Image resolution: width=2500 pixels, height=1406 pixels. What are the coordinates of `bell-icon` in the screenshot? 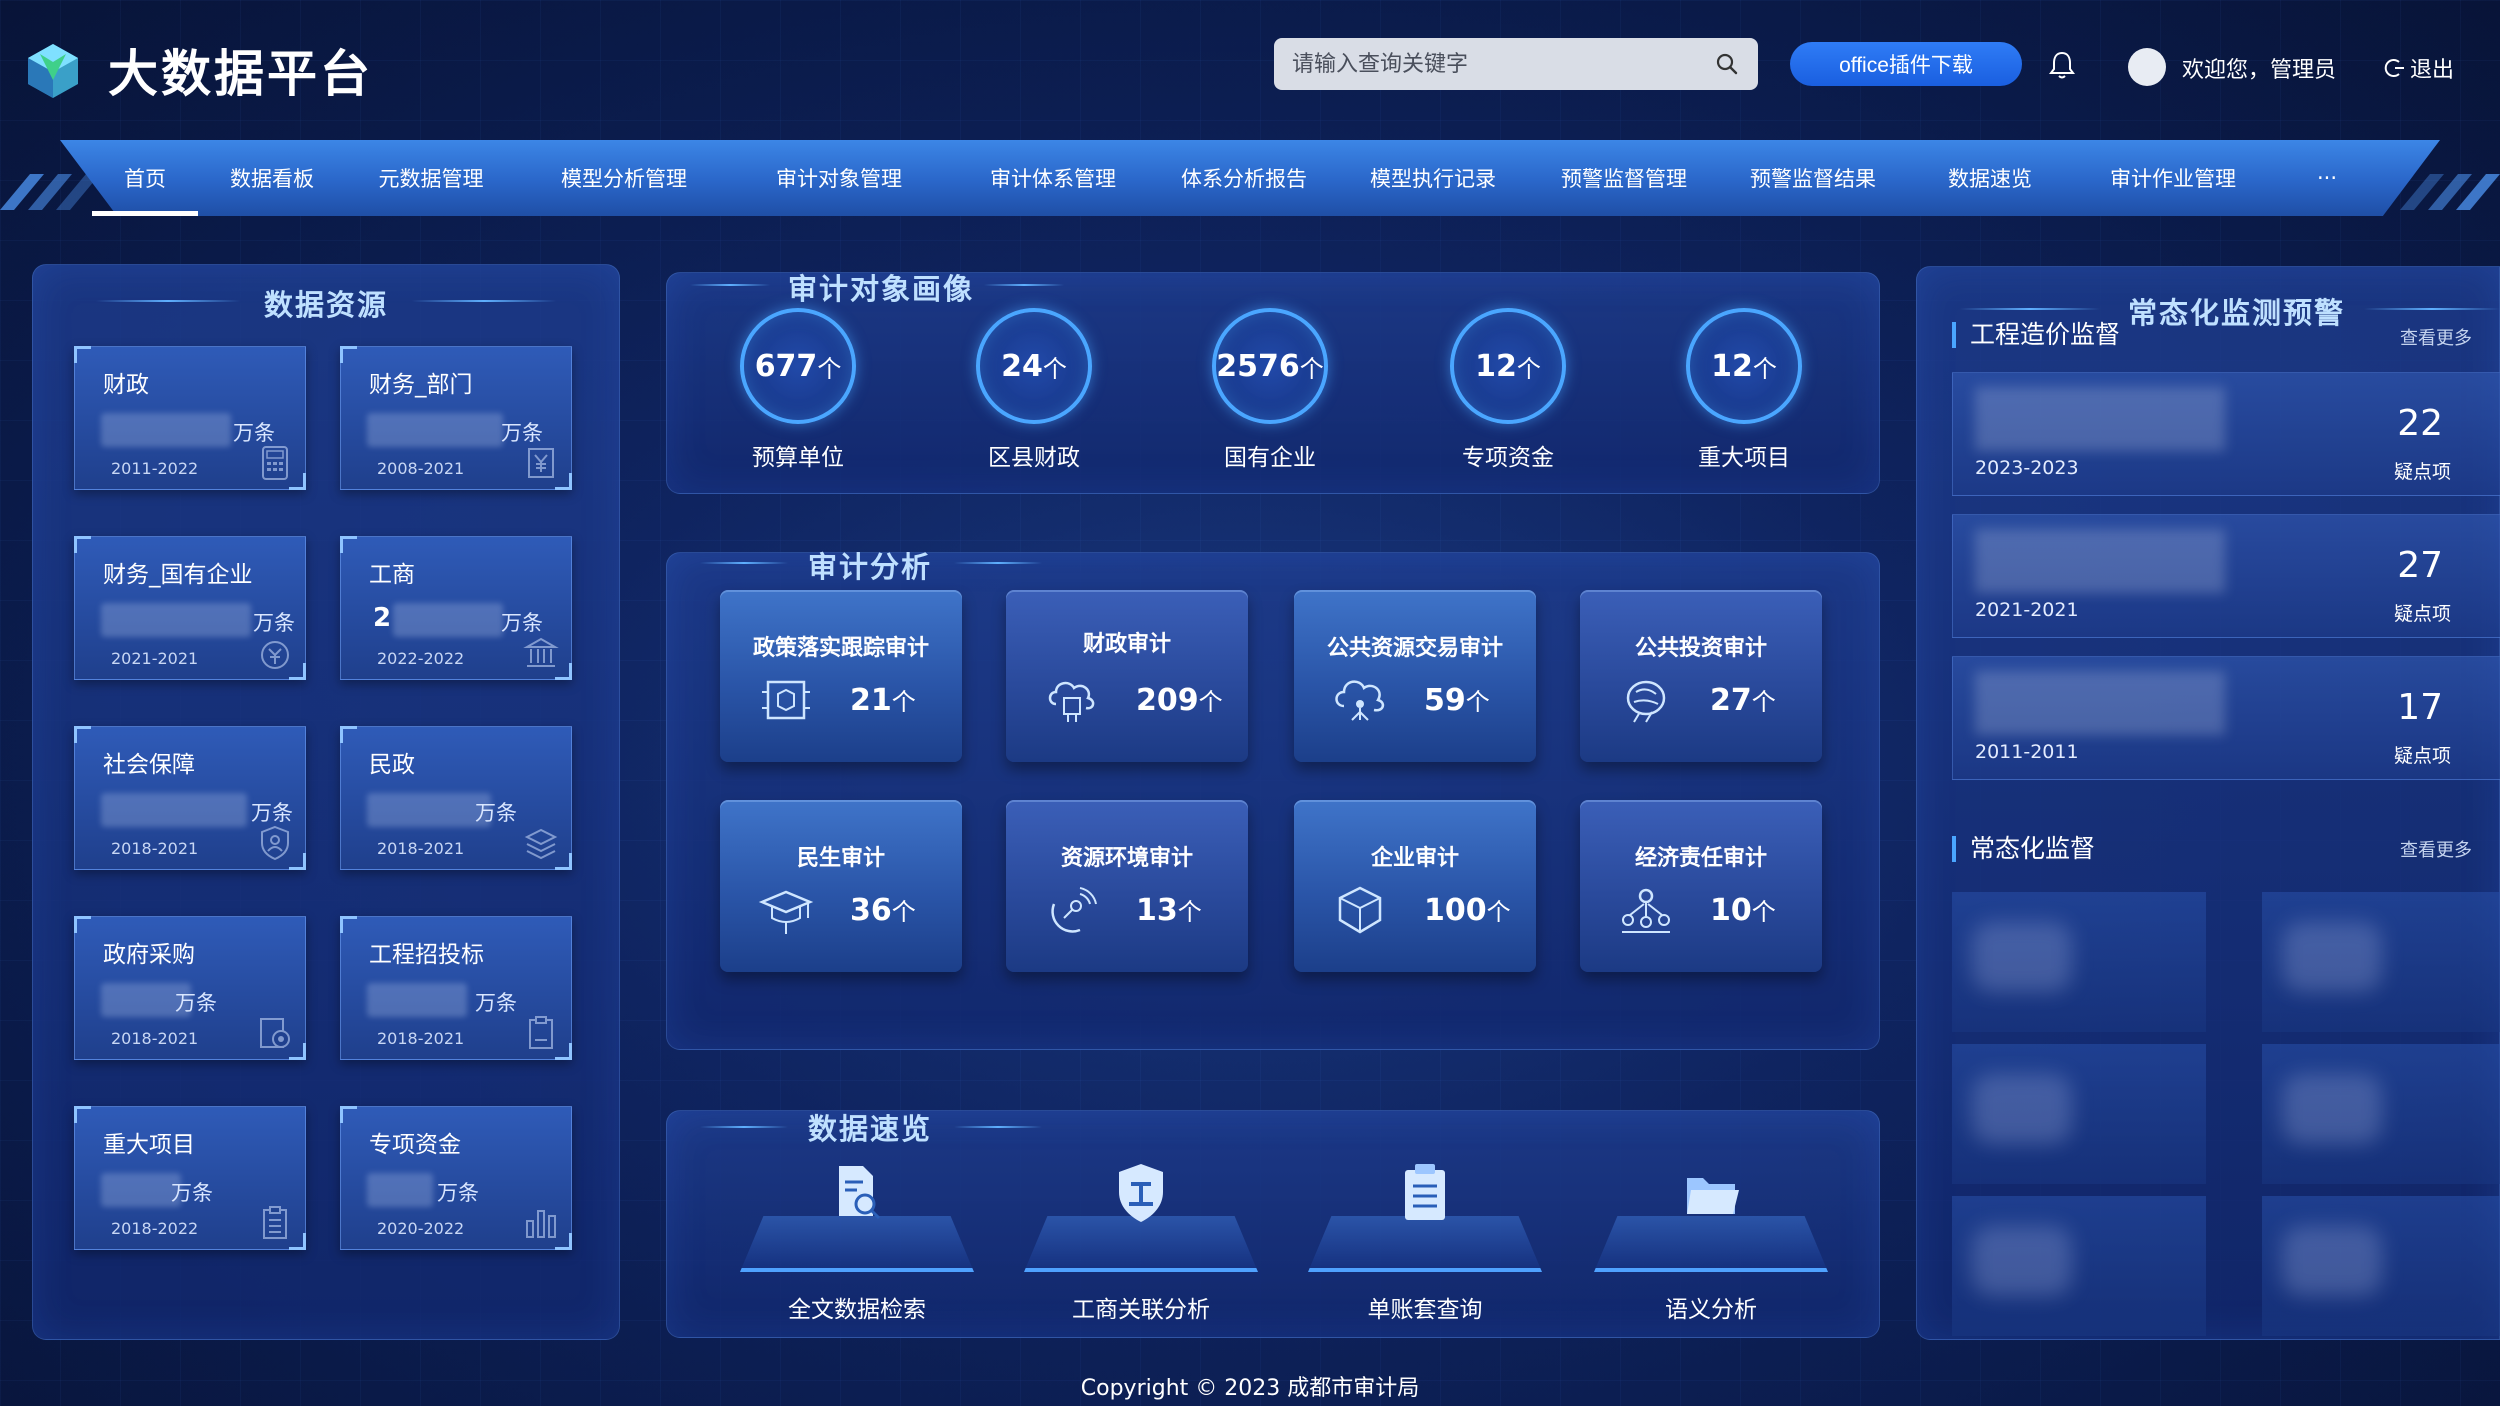 It's located at (2062, 65).